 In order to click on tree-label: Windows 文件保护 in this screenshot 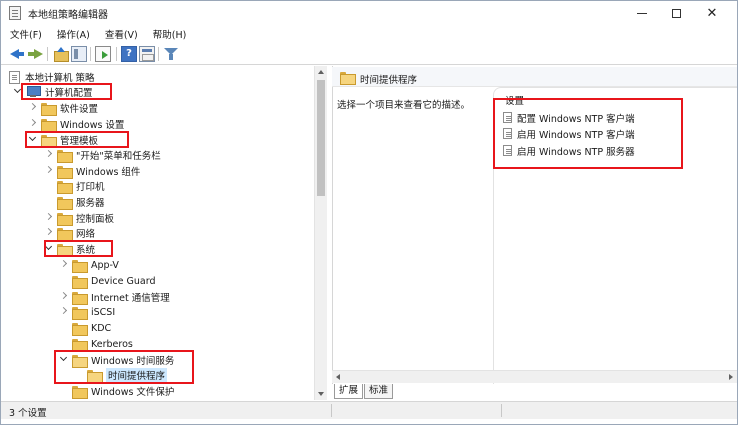, I will do `click(133, 392)`.